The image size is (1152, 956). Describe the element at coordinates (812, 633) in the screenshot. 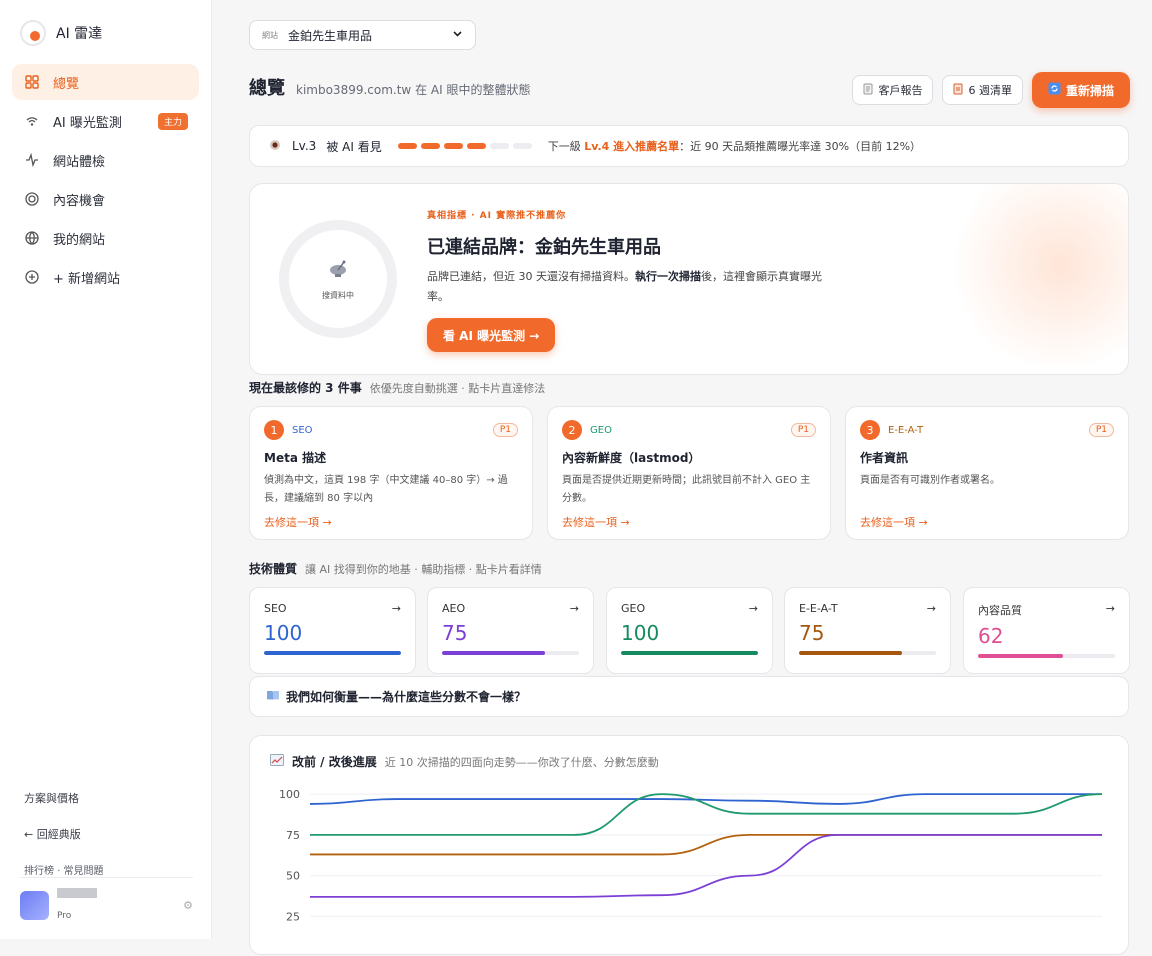

I see `score-value: 75` at that location.